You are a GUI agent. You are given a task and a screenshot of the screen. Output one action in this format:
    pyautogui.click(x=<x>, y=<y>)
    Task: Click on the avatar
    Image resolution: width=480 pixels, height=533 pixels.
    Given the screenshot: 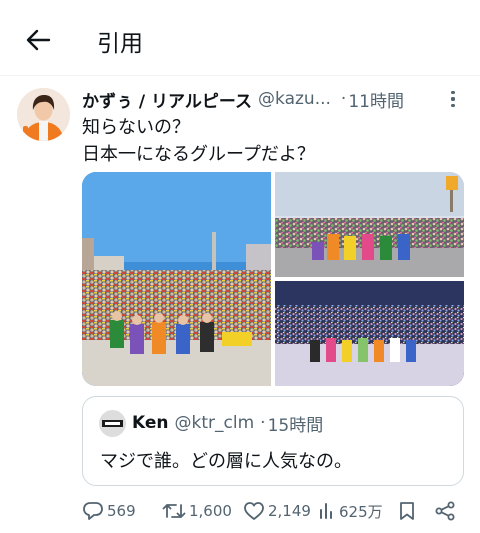 What is the action you would take?
    pyautogui.click(x=43, y=114)
    